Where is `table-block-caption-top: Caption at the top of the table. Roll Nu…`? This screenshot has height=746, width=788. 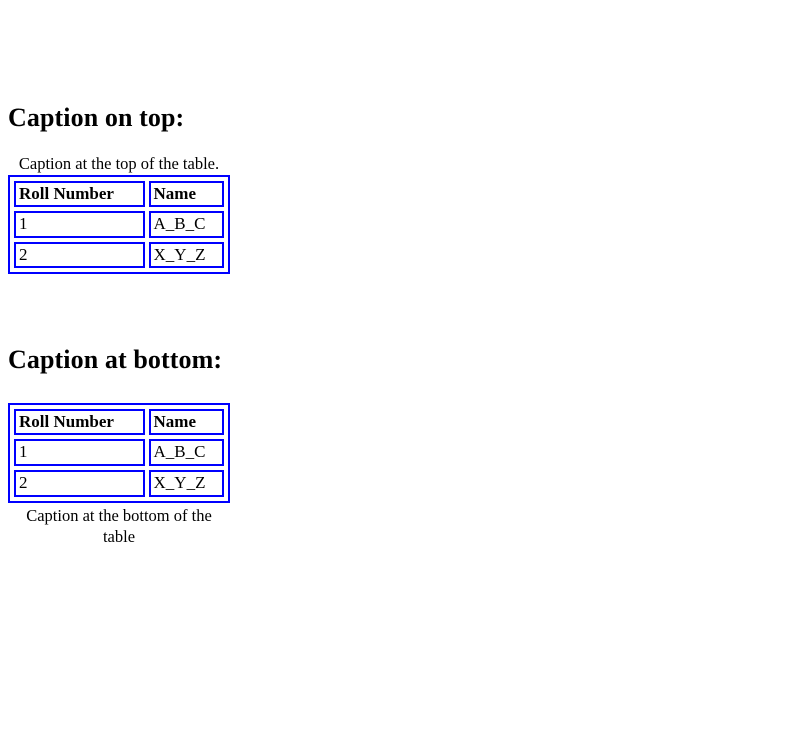 table-block-caption-top: Caption at the top of the table. Roll Nu… is located at coordinates (119, 213).